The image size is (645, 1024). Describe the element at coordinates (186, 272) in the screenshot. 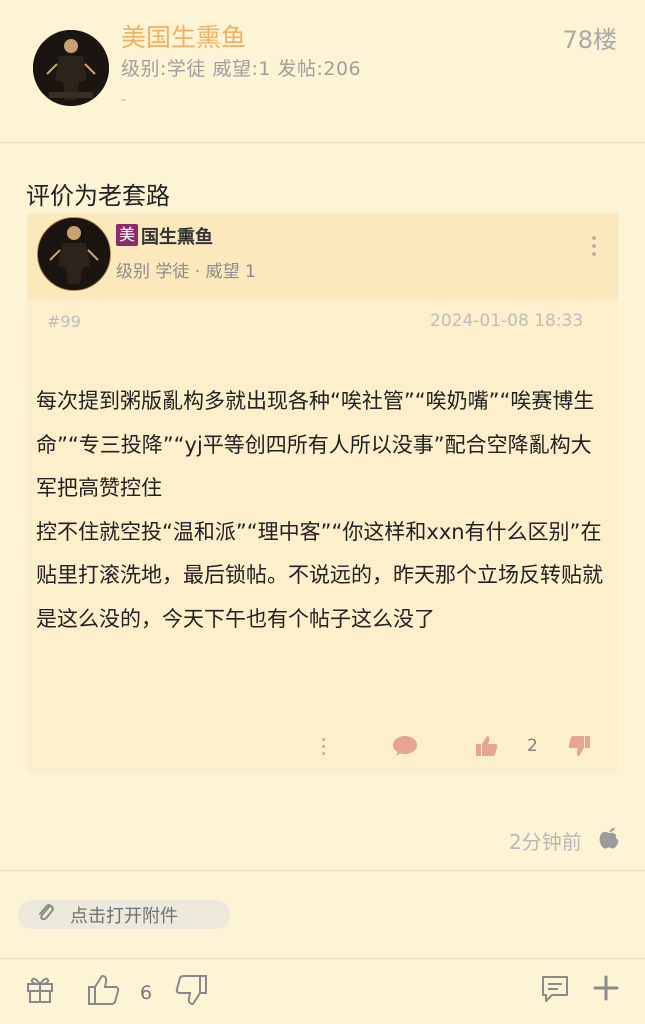

I see `quote-author-level: 级别 学徒 · 威望 1` at that location.